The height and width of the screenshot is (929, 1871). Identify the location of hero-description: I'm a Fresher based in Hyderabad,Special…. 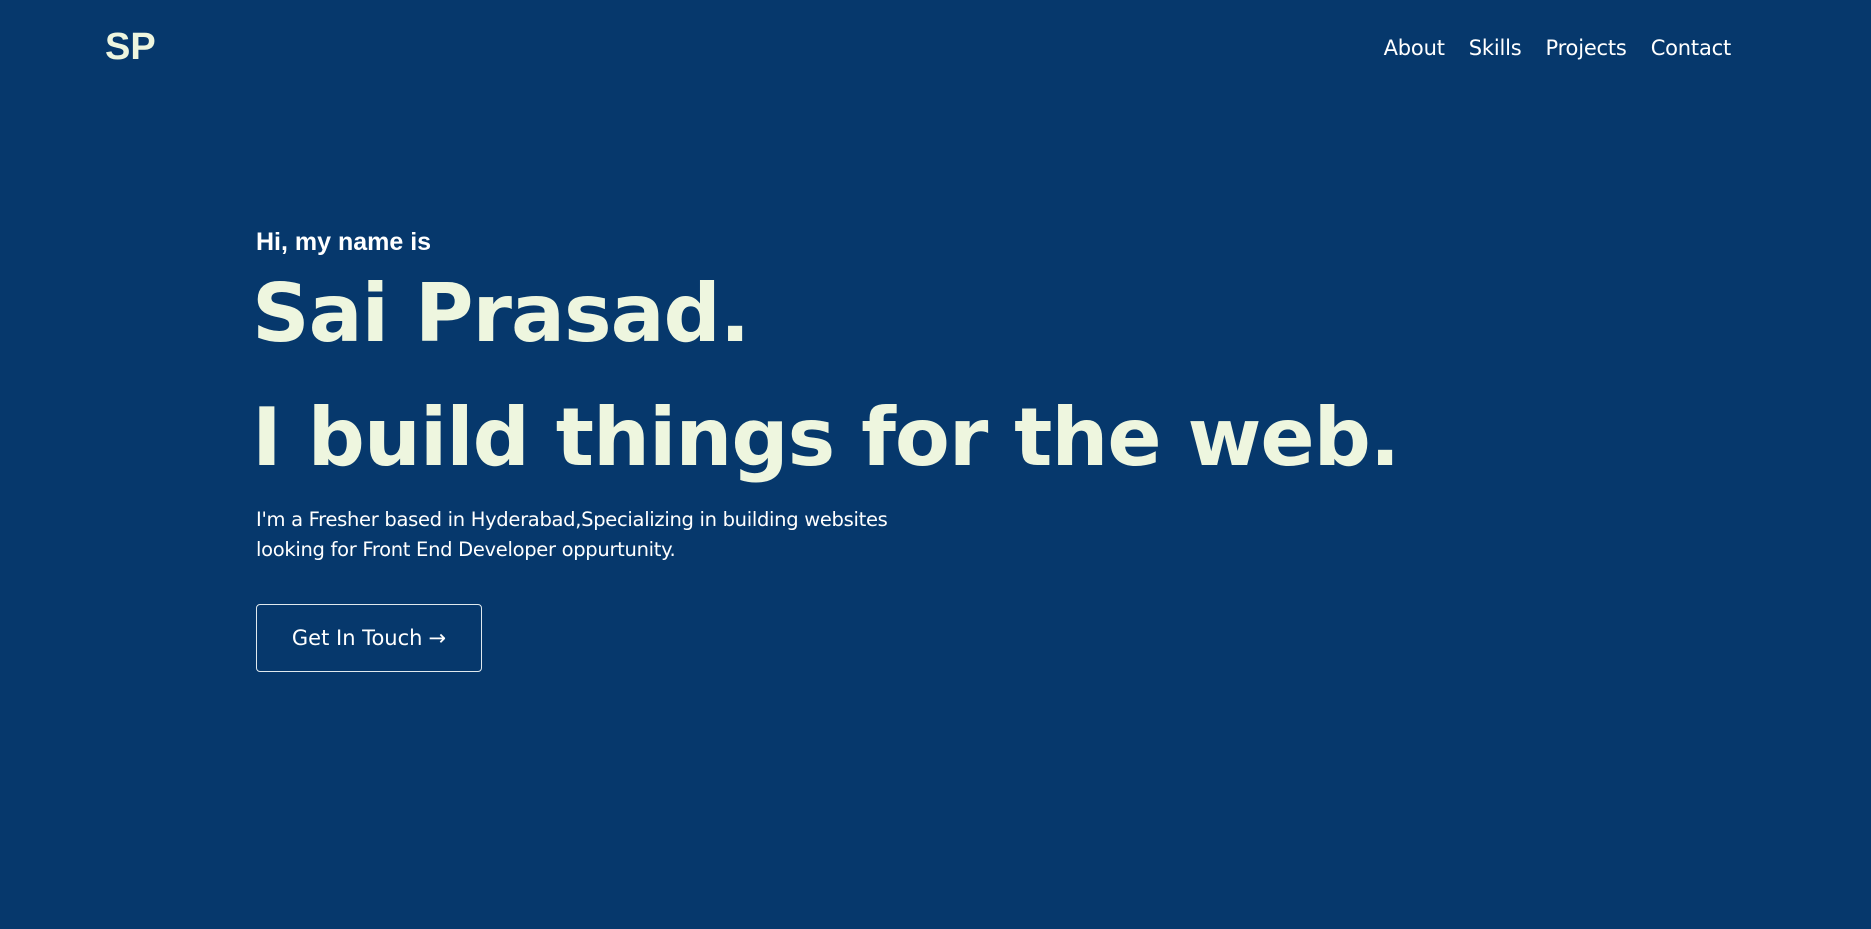
(616, 535).